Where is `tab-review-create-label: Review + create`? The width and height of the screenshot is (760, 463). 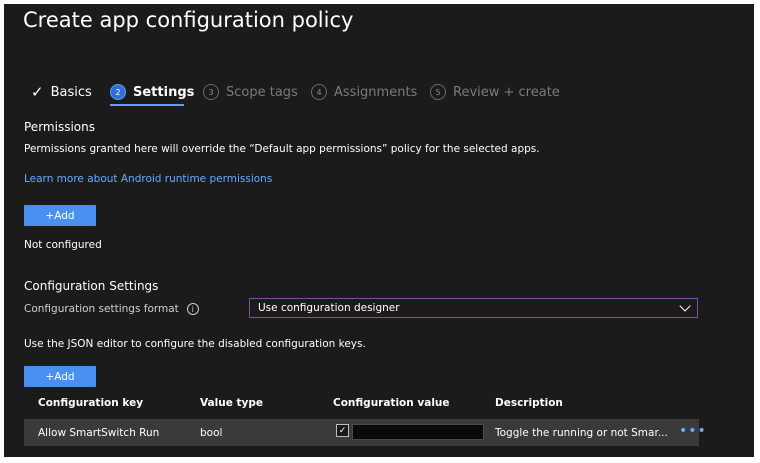 tab-review-create-label: Review + create is located at coordinates (506, 92).